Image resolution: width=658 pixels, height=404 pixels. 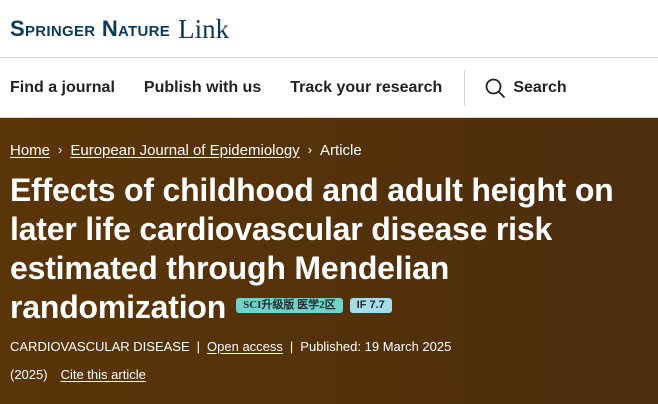 I want to click on search-button: Search, so click(x=526, y=88).